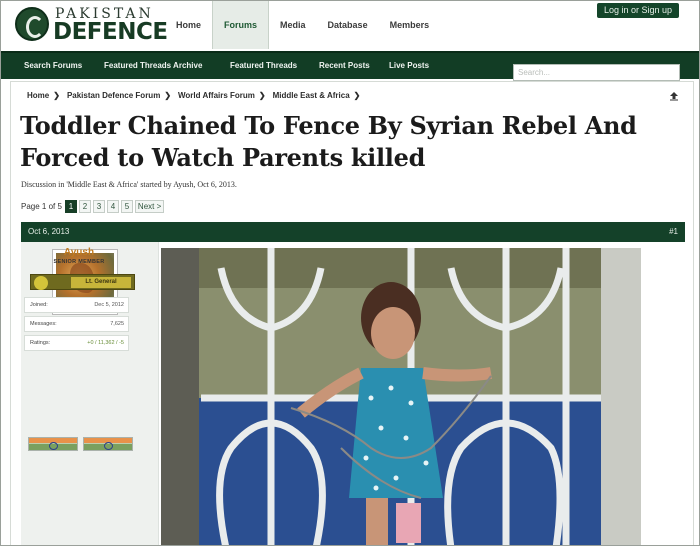 The image size is (700, 546). What do you see at coordinates (263, 66) in the screenshot?
I see `subnav-featured-threads: Featured Threads` at bounding box center [263, 66].